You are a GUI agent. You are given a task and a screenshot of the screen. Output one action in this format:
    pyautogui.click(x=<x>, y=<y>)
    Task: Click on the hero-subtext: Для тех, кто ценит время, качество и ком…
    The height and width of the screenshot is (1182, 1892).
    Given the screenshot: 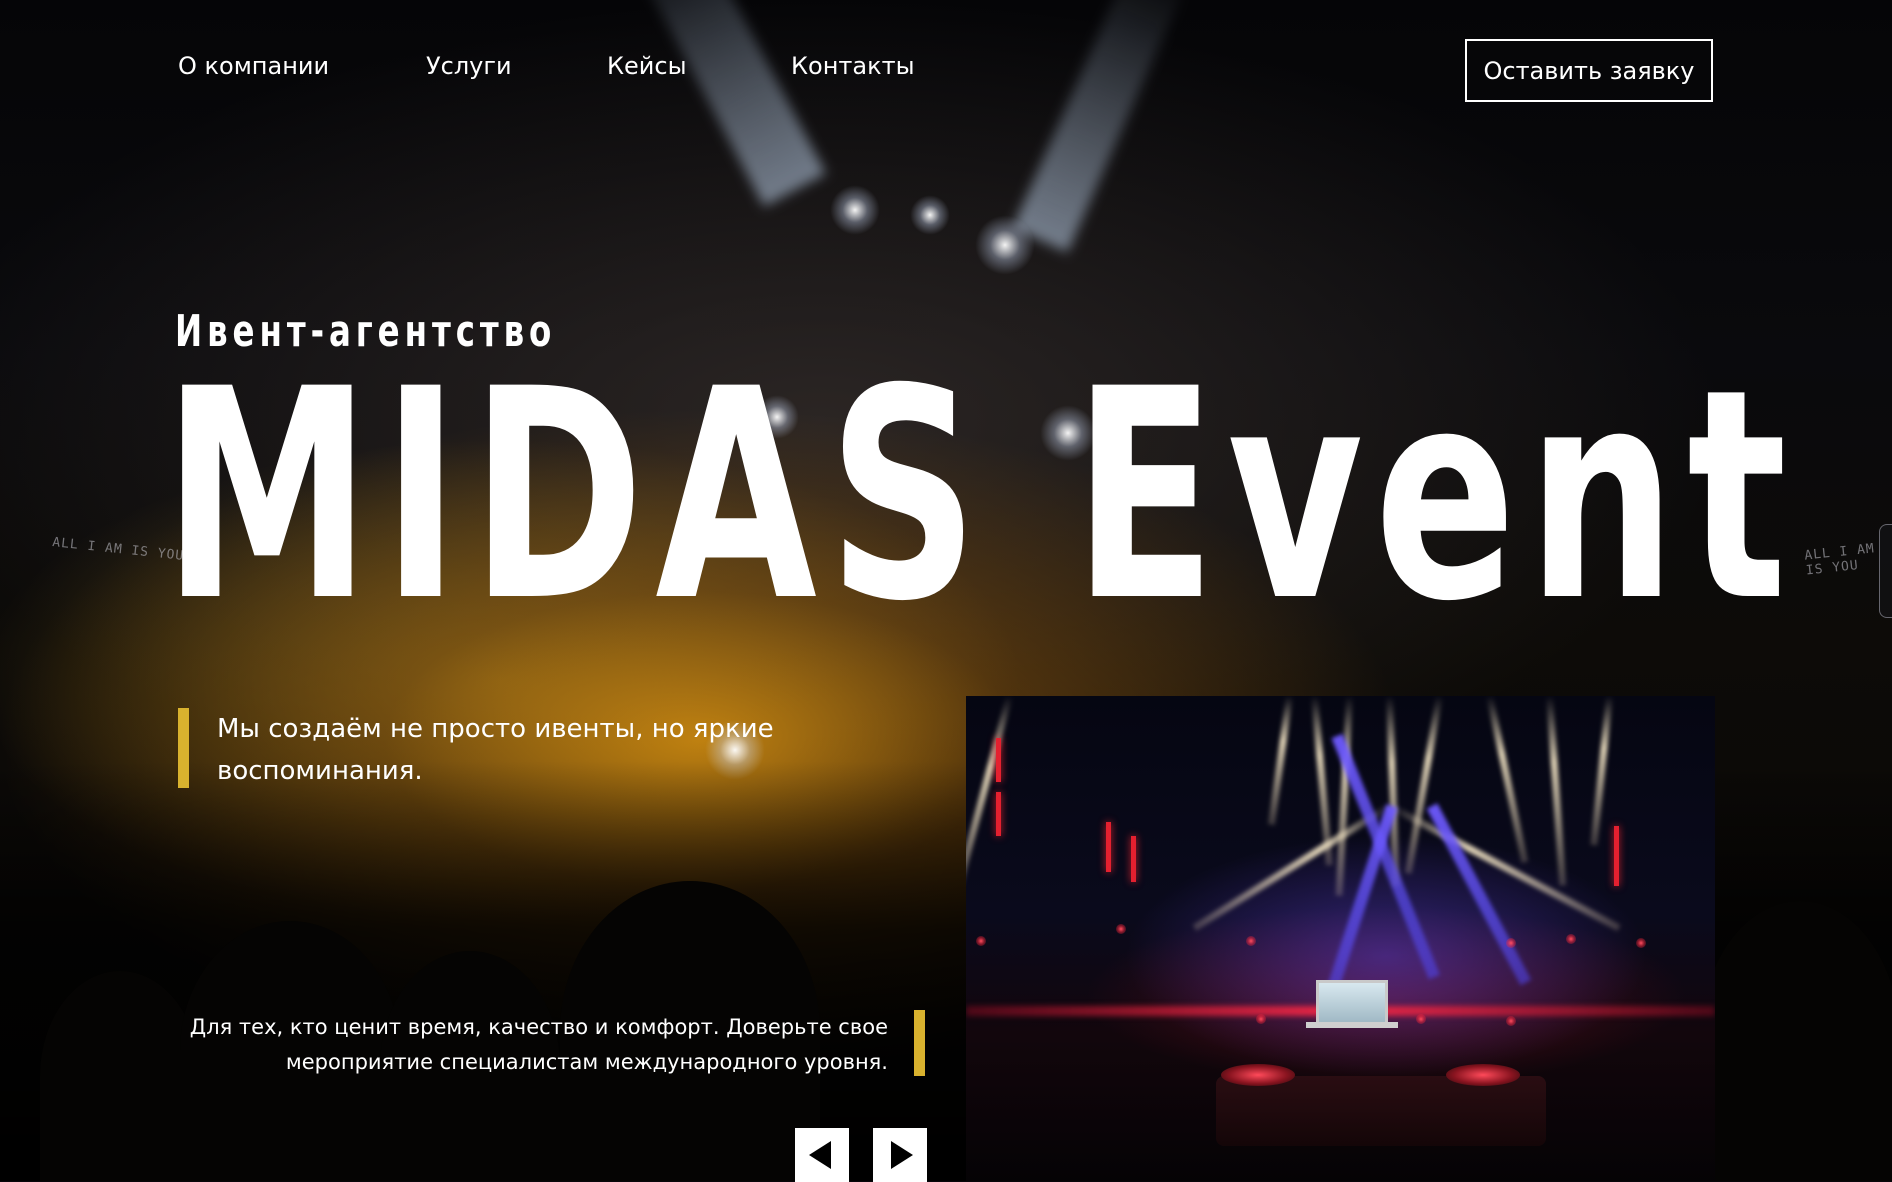 What is the action you would take?
    pyautogui.click(x=538, y=1044)
    